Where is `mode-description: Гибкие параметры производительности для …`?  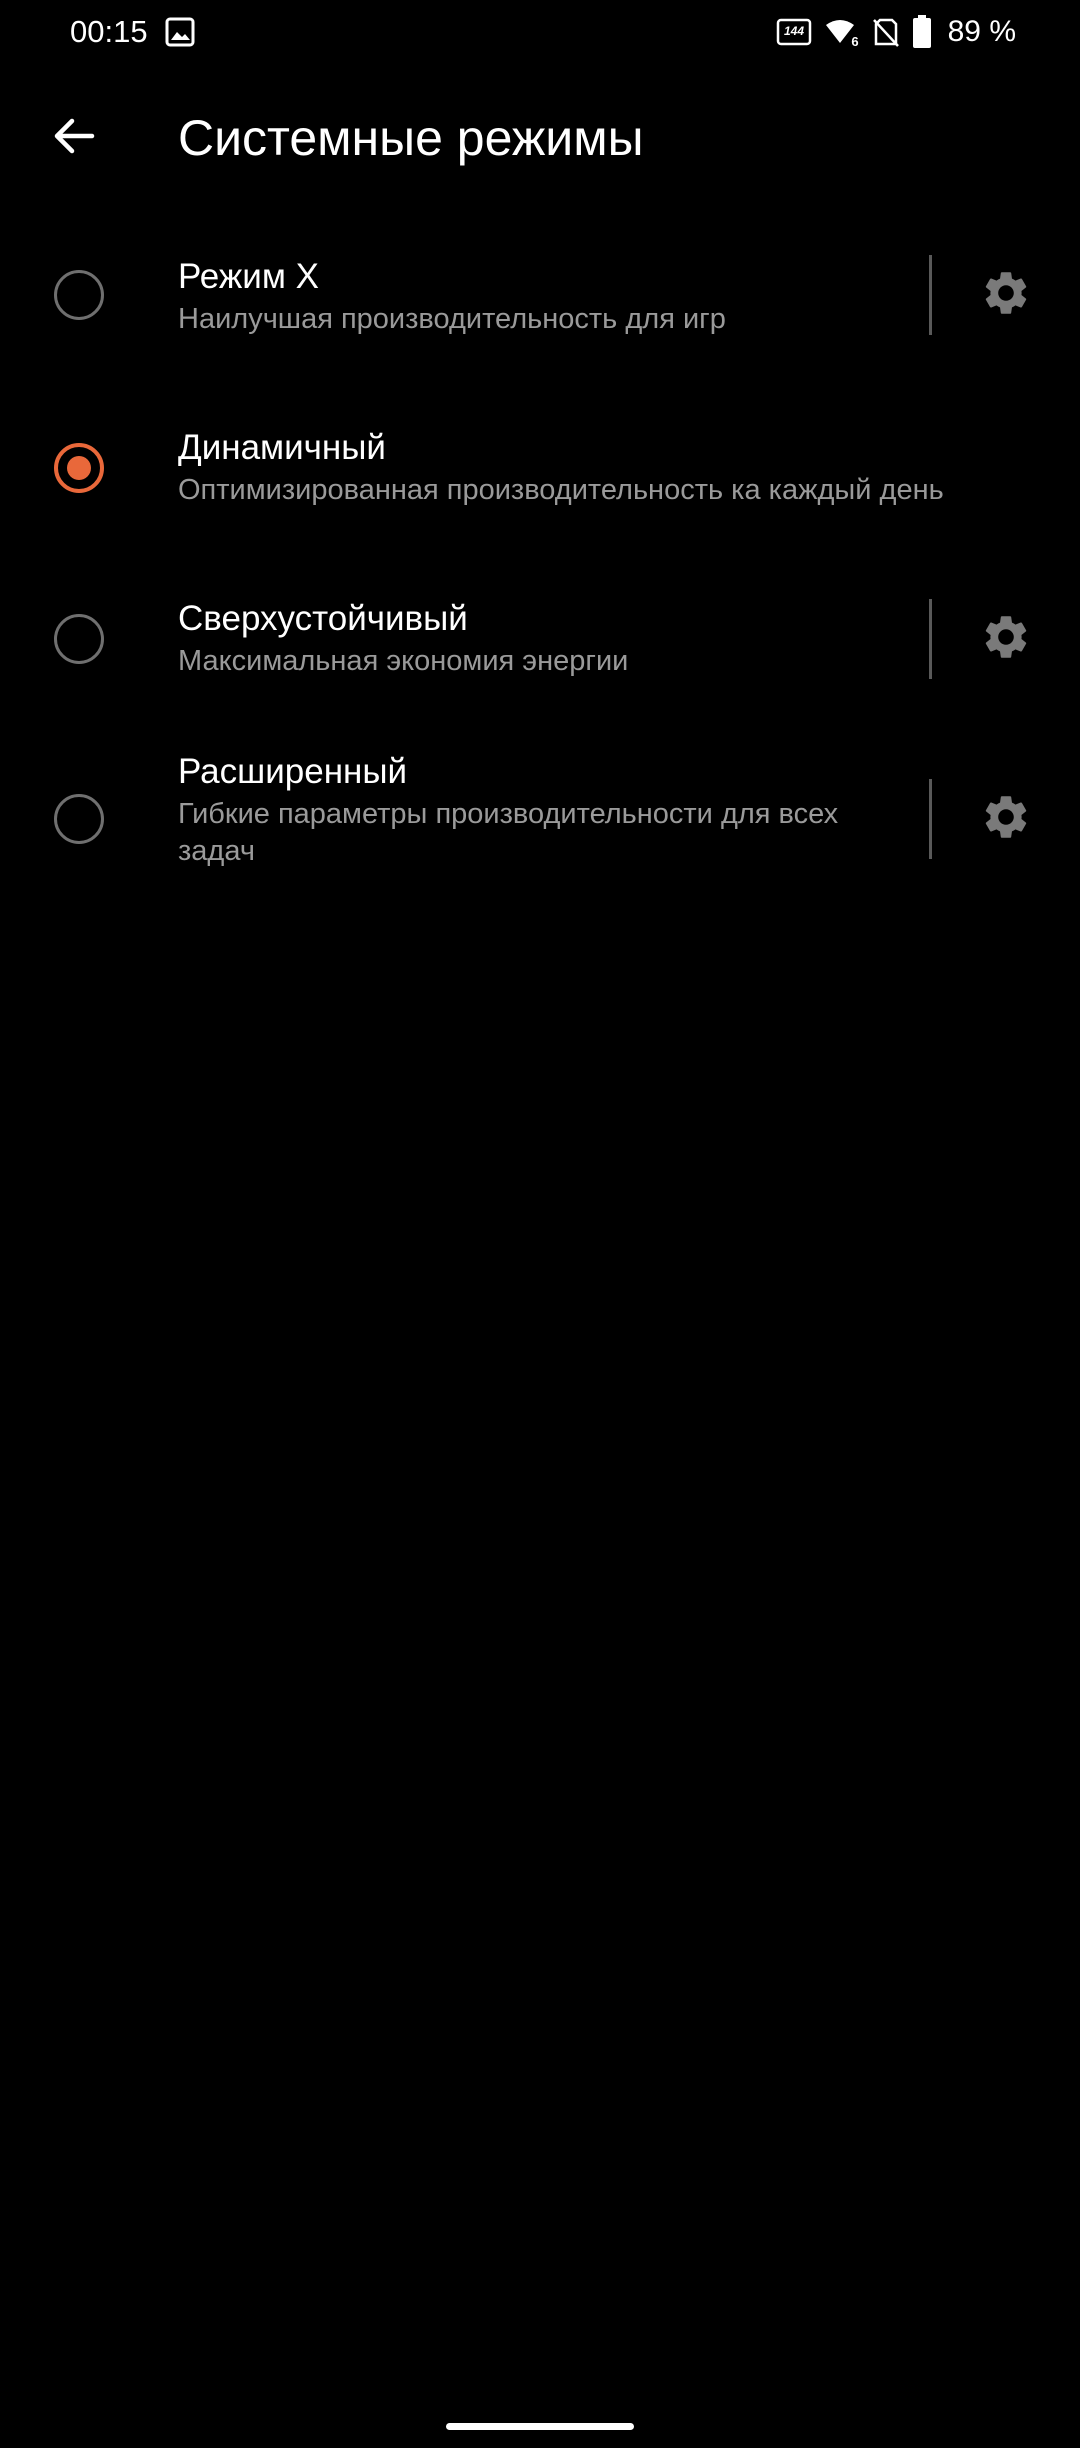
mode-description: Гибкие параметры производительности для … is located at coordinates (508, 832).